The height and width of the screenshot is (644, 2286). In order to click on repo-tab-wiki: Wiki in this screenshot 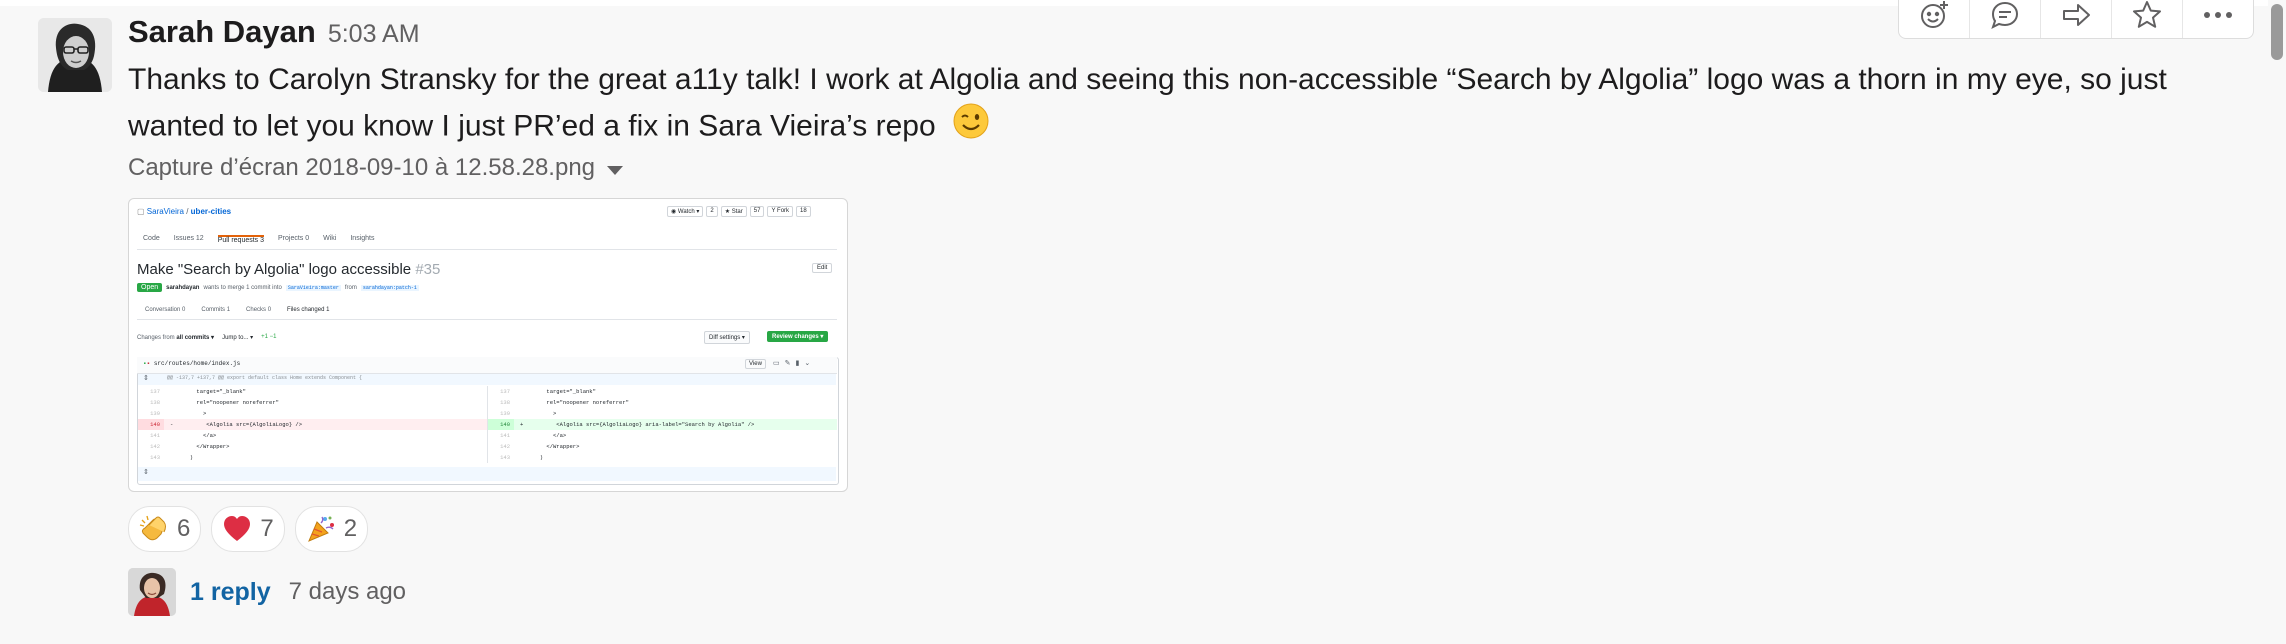, I will do `click(330, 238)`.